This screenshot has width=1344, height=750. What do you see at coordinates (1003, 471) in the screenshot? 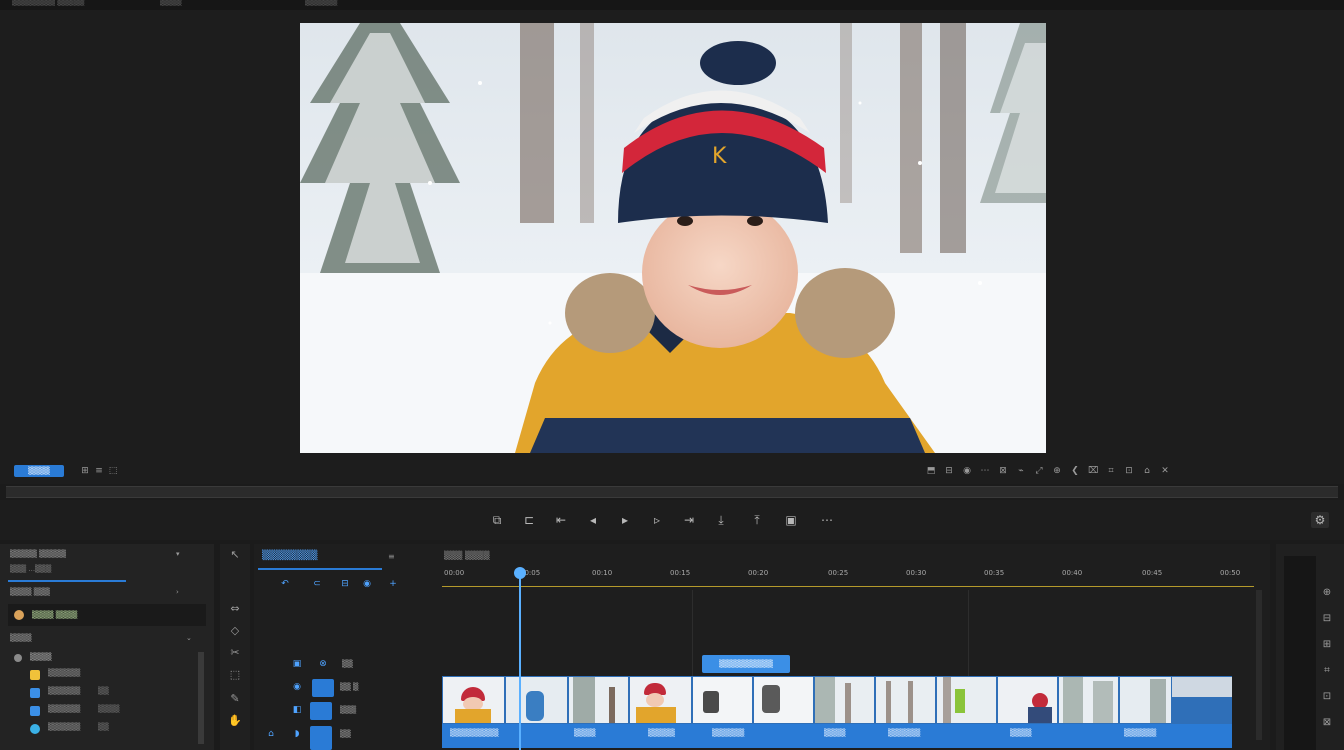
I see `crop-icon: ⊠` at bounding box center [1003, 471].